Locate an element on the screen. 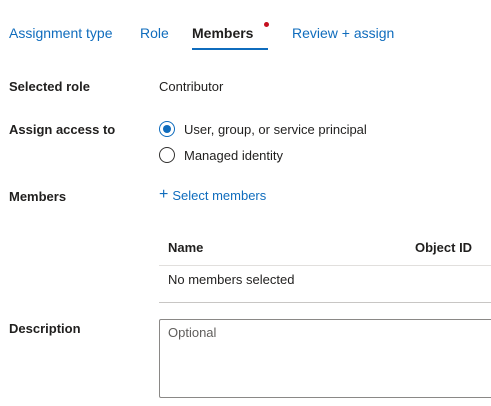 The width and height of the screenshot is (491, 406). dot-icon is located at coordinates (266, 24).